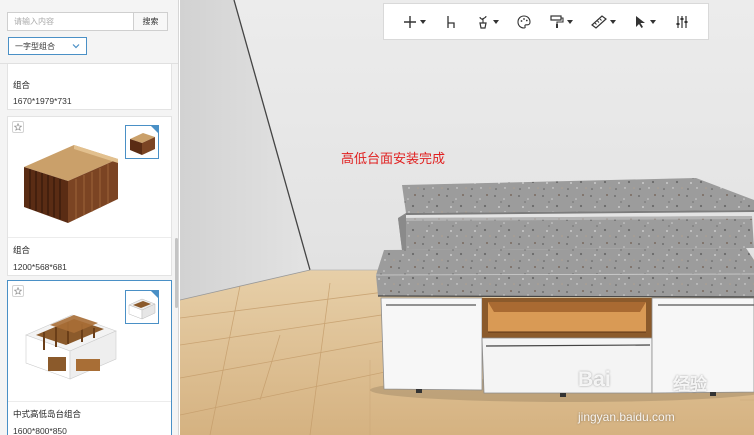 The height and width of the screenshot is (435, 754). Describe the element at coordinates (150, 21) in the screenshot. I see `search-button: 搜索` at that location.